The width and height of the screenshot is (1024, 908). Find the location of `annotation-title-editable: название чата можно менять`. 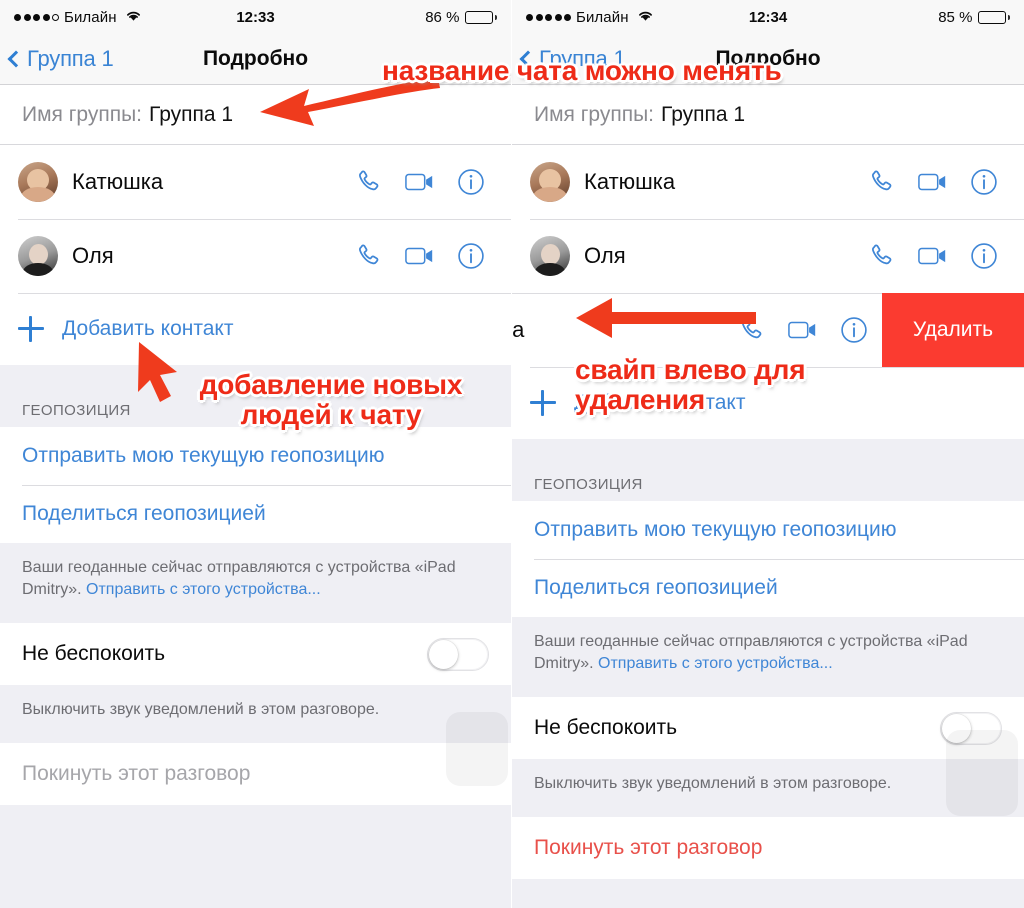

annotation-title-editable: название чата можно менять is located at coordinates (582, 70).